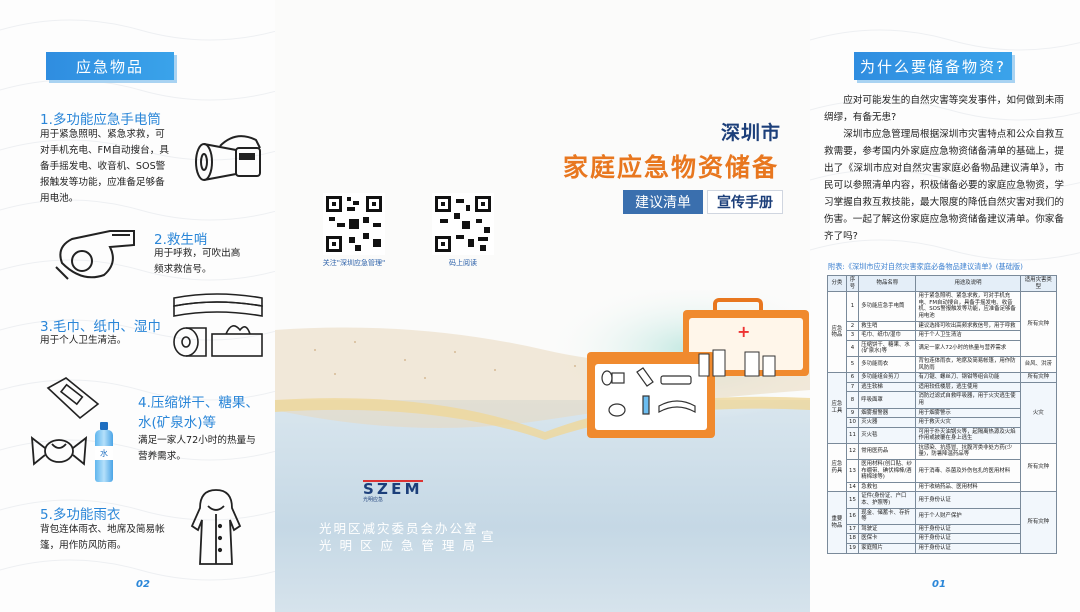 This screenshot has width=1080, height=612. Describe the element at coordinates (968, 413) in the screenshot. I see `item-use: 用于烟雾警示` at that location.